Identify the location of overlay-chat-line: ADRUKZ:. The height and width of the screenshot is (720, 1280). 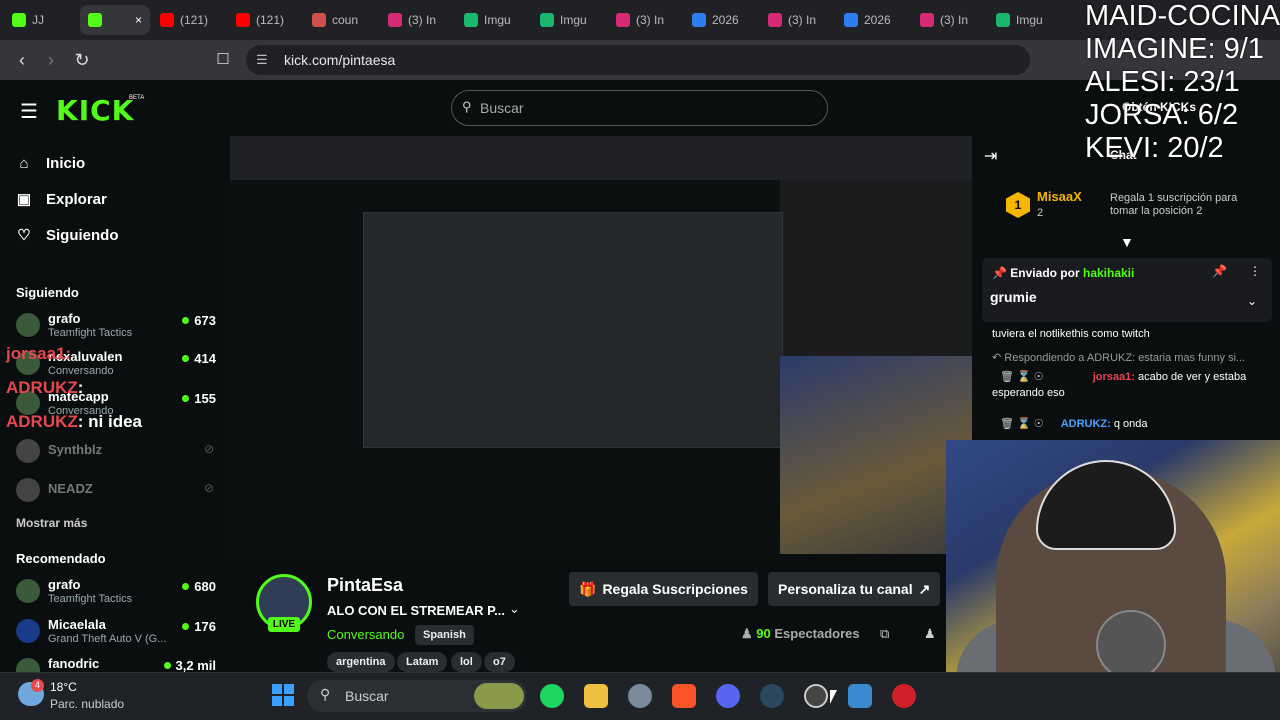
(45, 387).